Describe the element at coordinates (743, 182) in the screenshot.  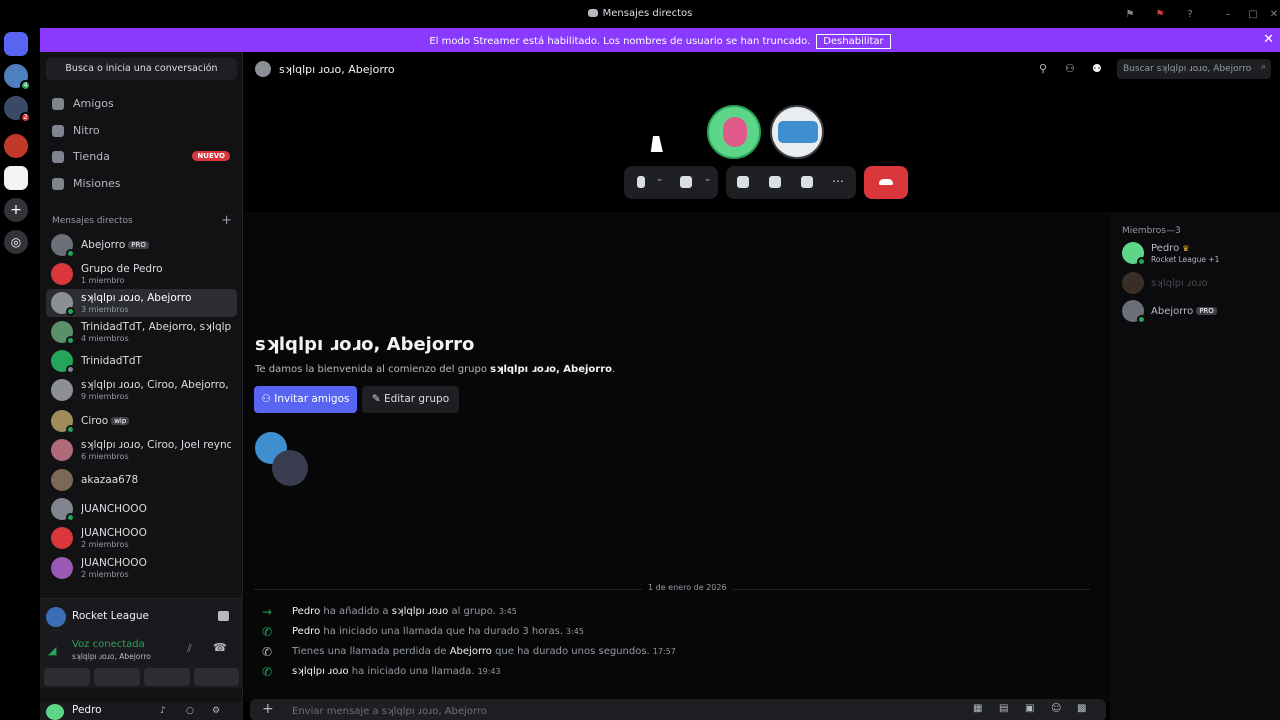
I see `screen-share-icon` at that location.